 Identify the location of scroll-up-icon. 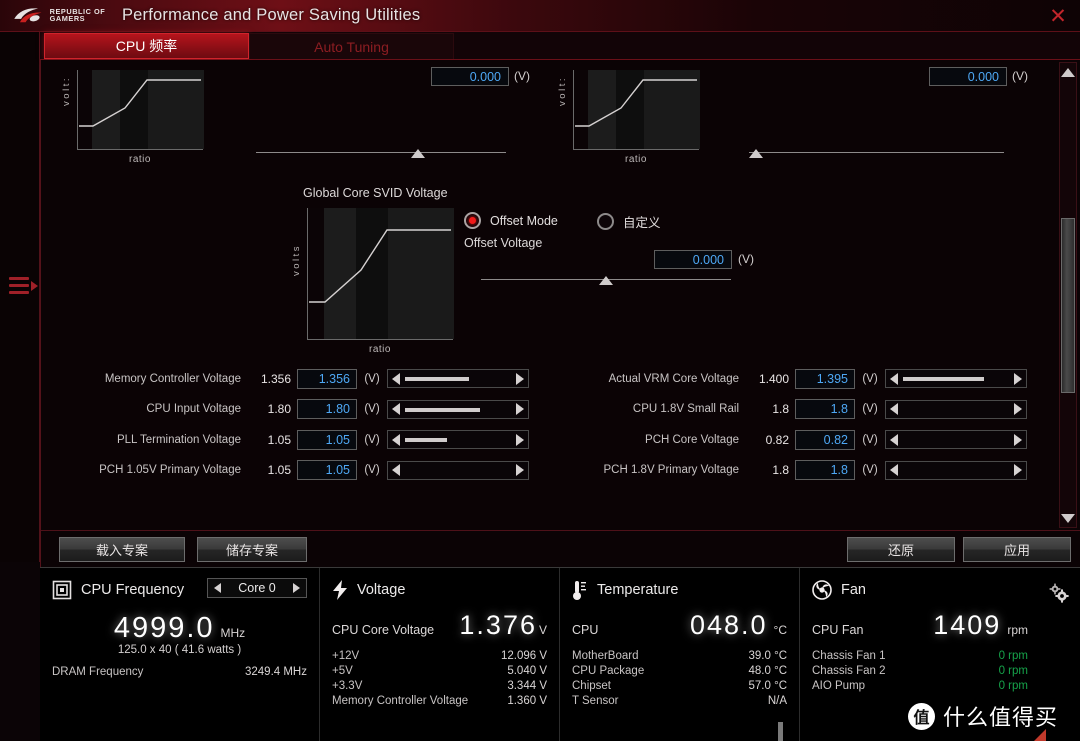
(1068, 72).